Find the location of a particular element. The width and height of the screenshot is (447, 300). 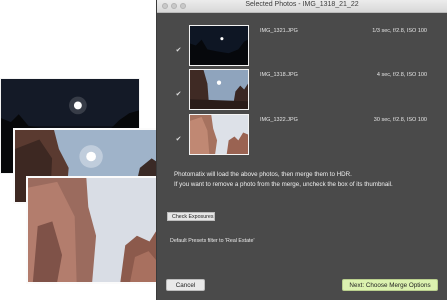

photo-filename: IMG_1322.JPG is located at coordinates (279, 120).